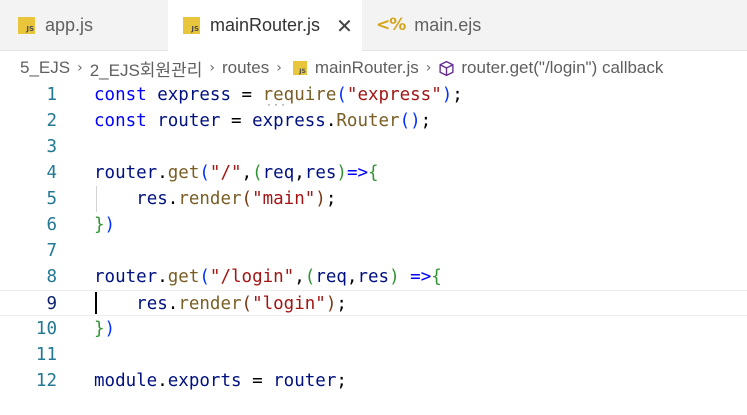 This screenshot has width=747, height=415. I want to click on code-token: "/login", so click(252, 277).